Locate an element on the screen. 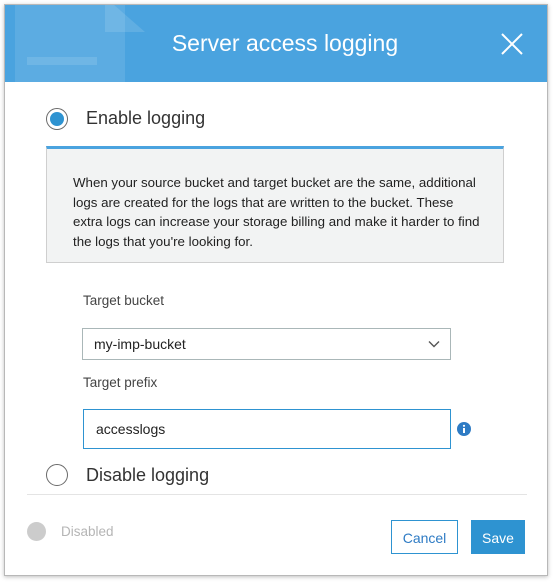 Image resolution: width=554 pixels, height=582 pixels. close-icon is located at coordinates (512, 44).